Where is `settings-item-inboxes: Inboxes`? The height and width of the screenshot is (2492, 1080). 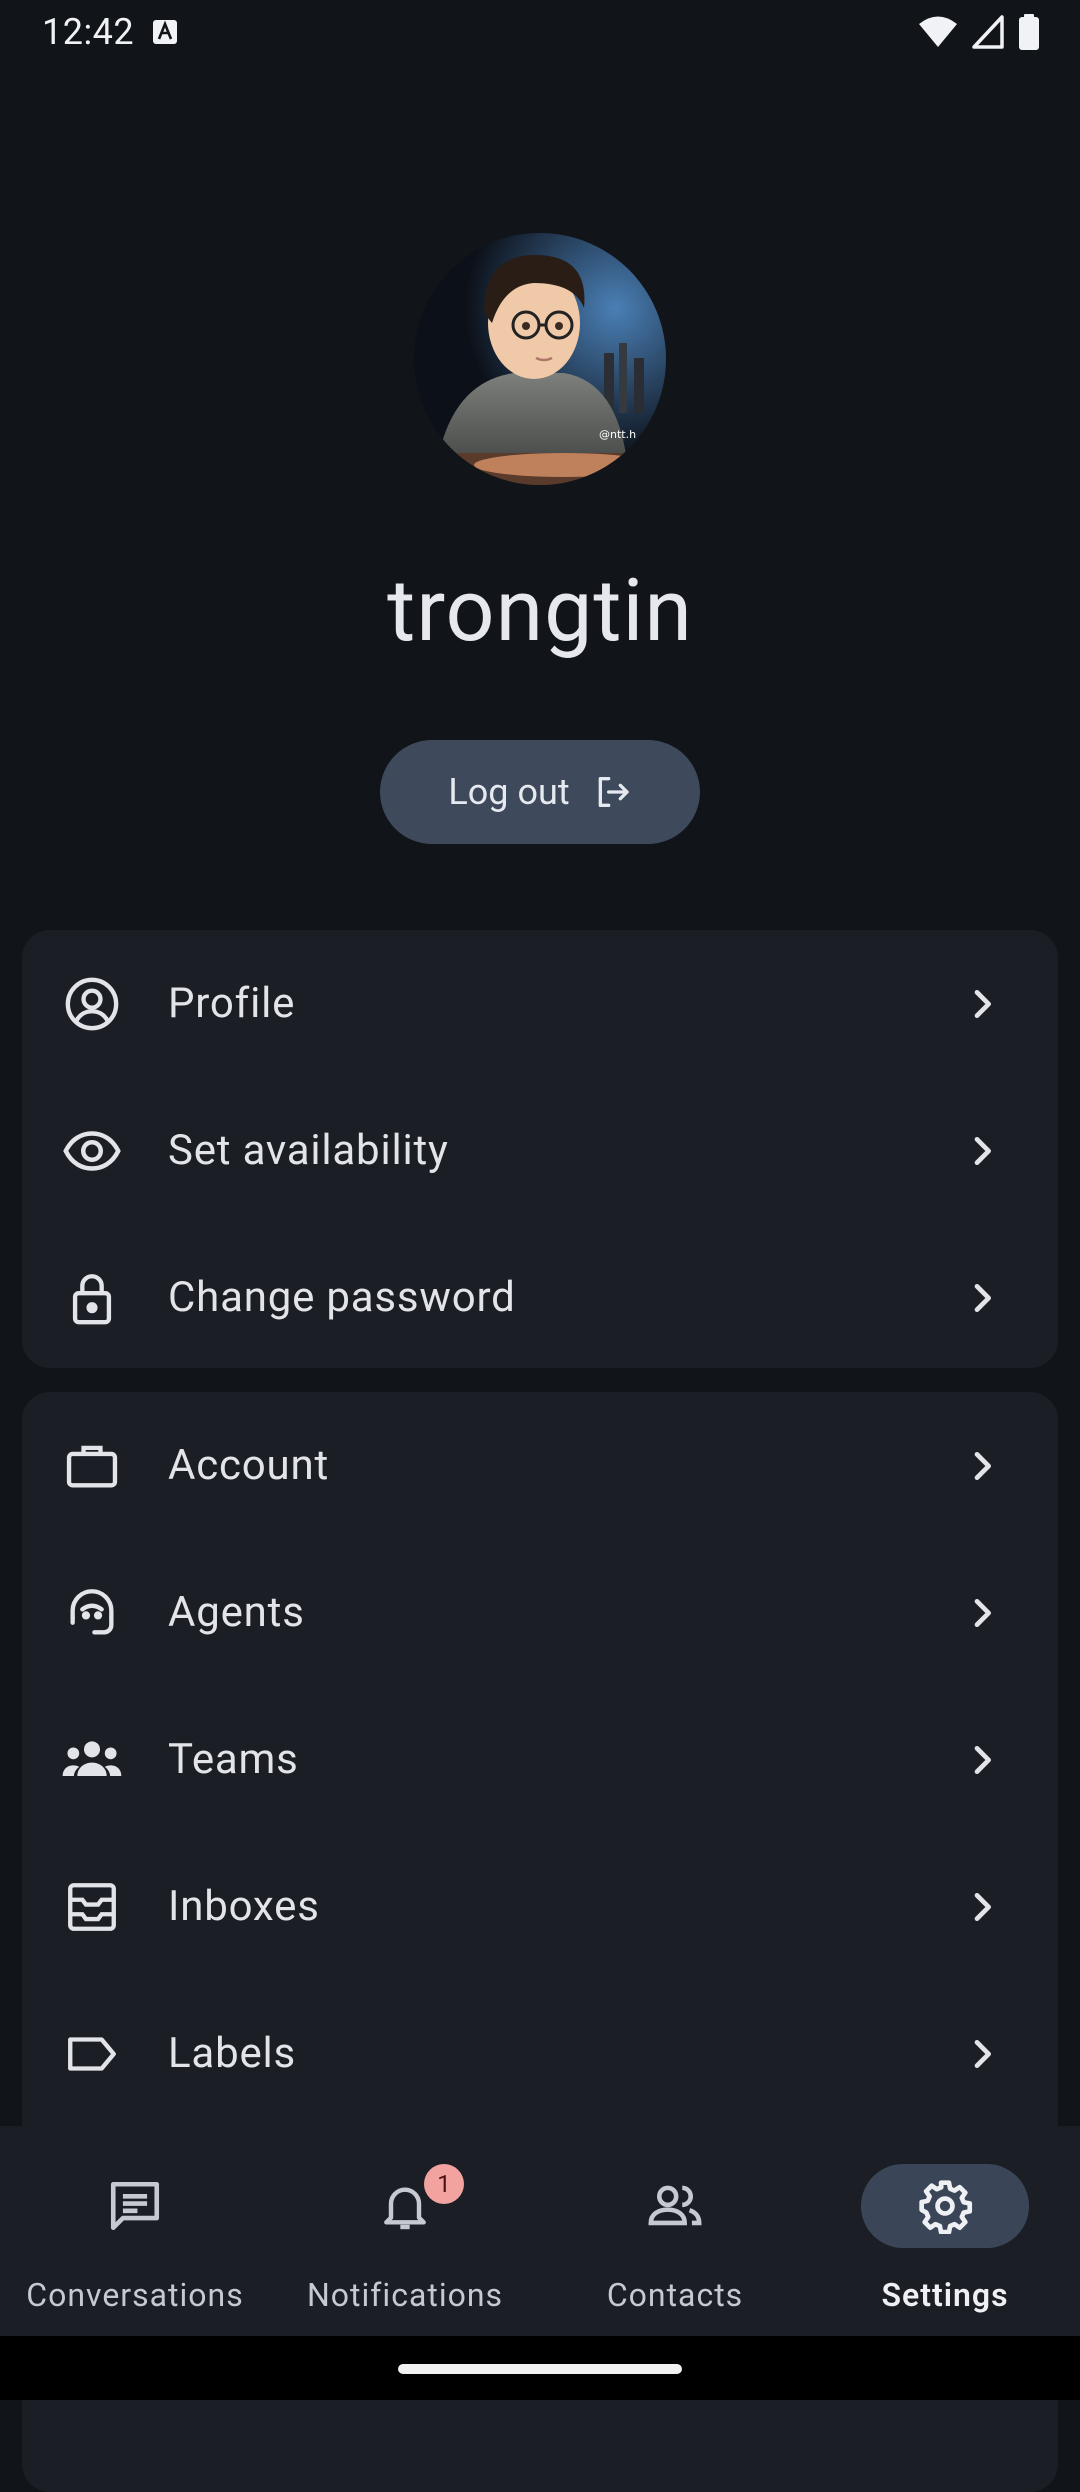
settings-item-inboxes: Inboxes is located at coordinates (540, 1906).